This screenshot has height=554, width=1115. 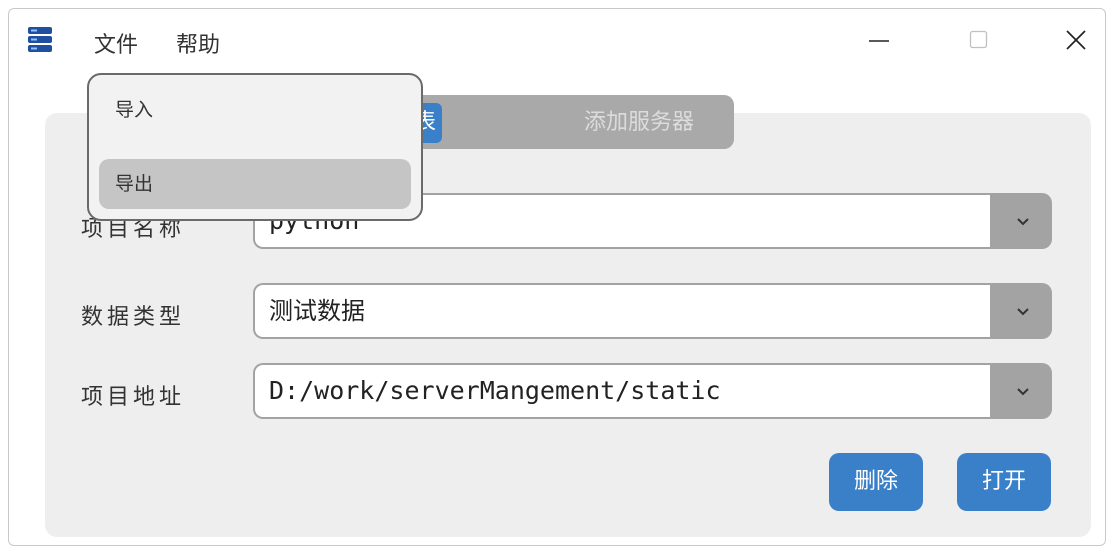 I want to click on project-path-value: D:/work/serverMangement/static, so click(x=622, y=391).